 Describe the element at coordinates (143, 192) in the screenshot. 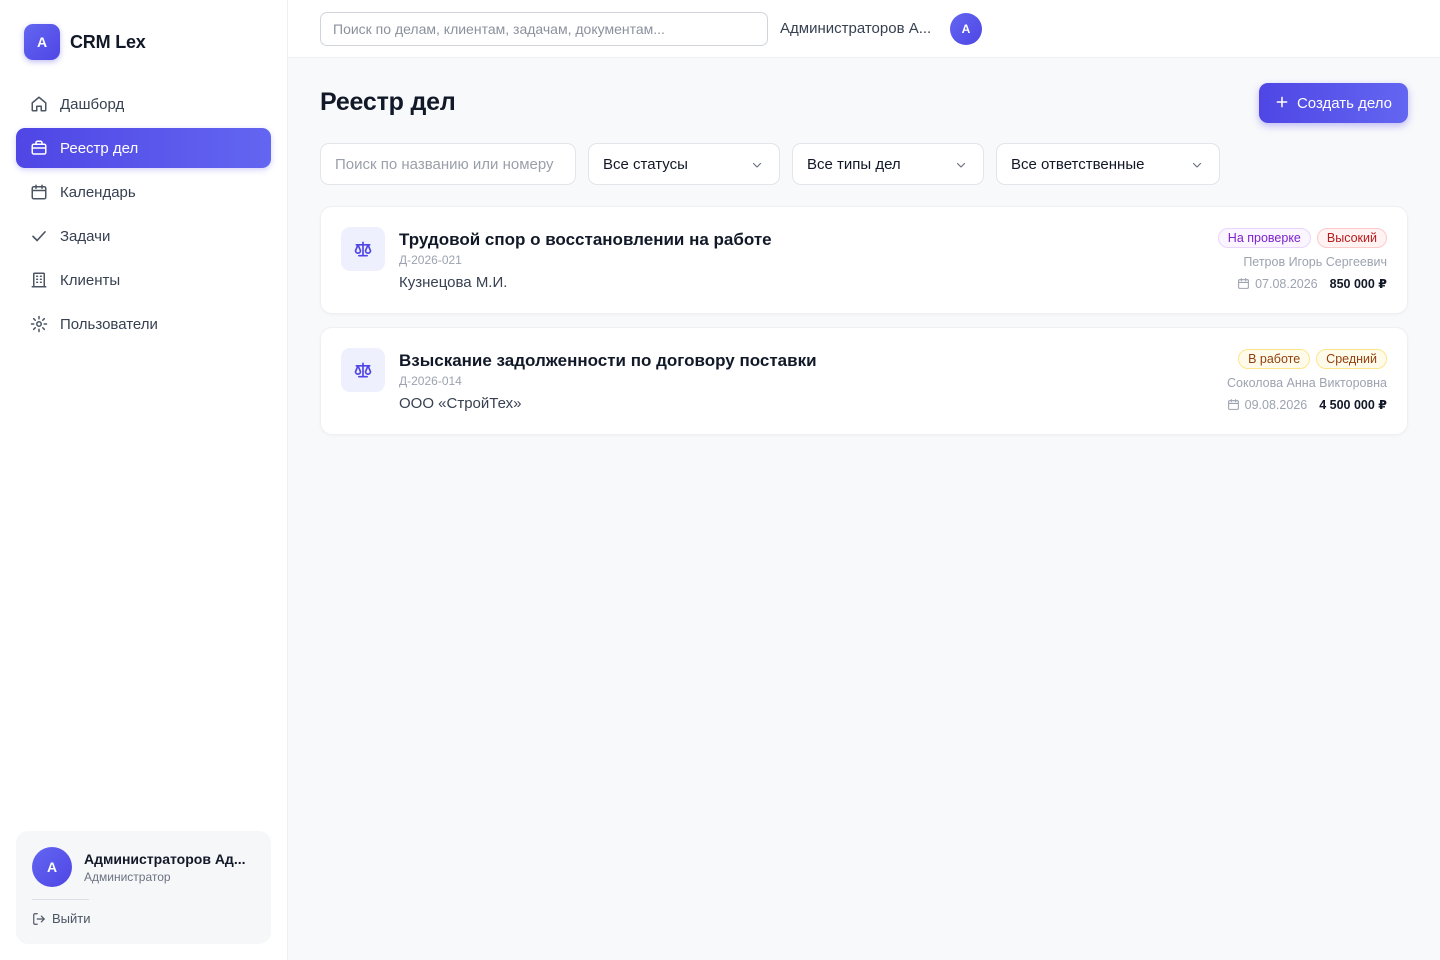

I see `sidebar-item-calendar: Календарь` at that location.